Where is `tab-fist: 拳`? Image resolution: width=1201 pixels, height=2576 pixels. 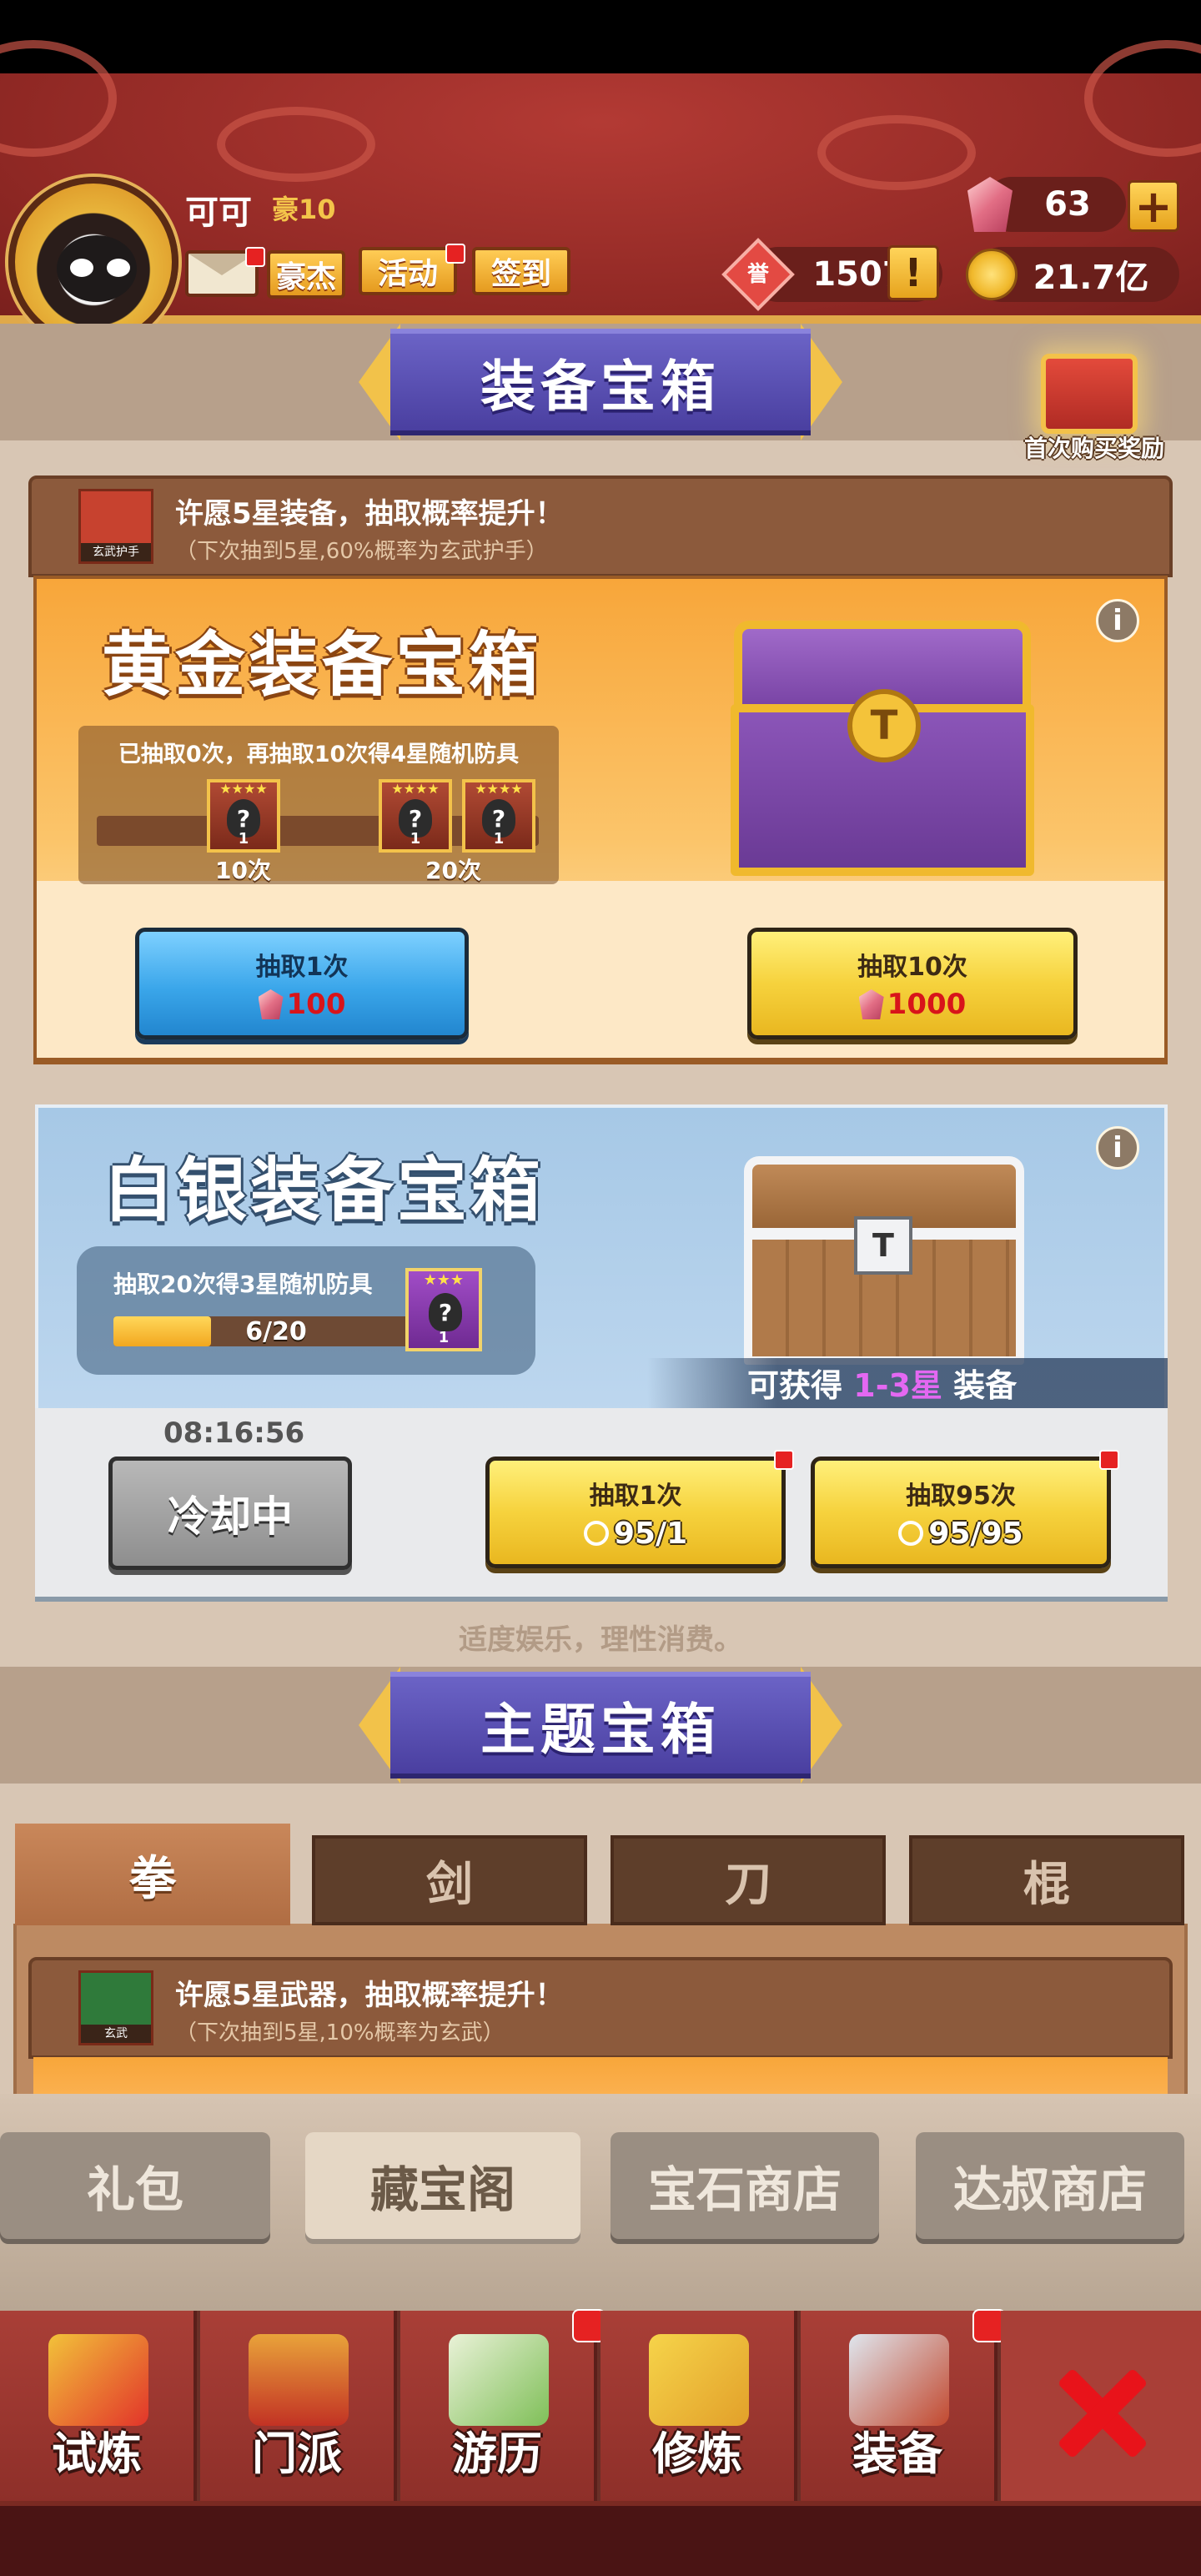 tab-fist: 拳 is located at coordinates (153, 1874).